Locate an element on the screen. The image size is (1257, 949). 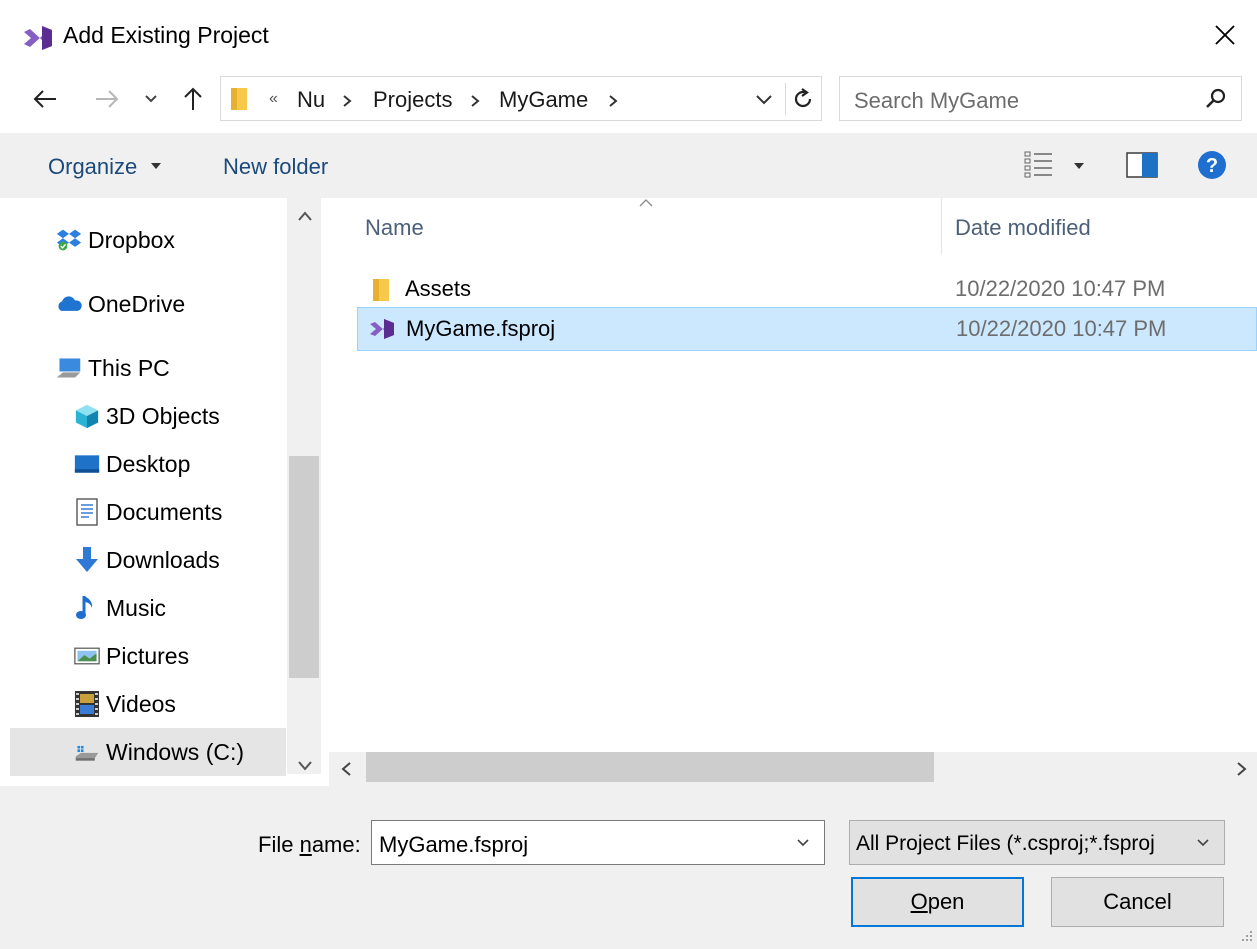
nav-item-3d-objects: 3D Objects is located at coordinates (147, 416).